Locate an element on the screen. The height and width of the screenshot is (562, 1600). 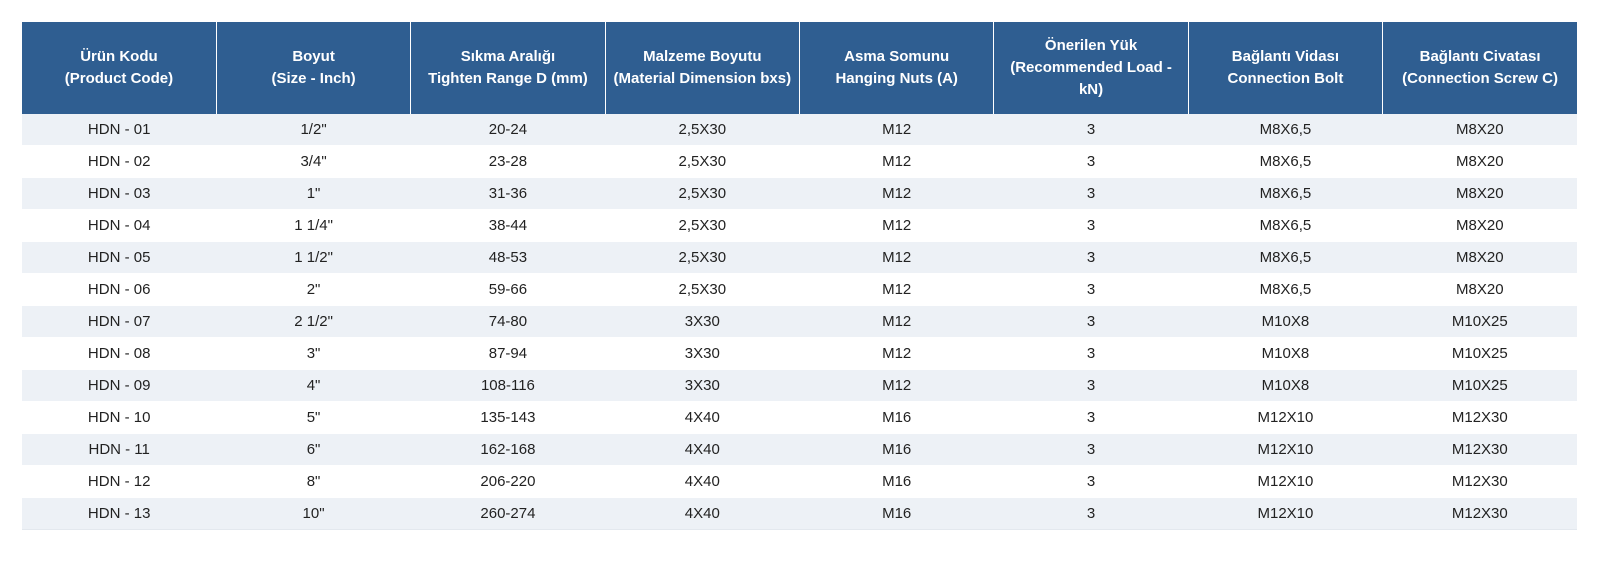
table-row: HDN - 04 1 1/4" 38-44 2,5X30 M12 3 M8X6,5 M8X20 is located at coordinates (799, 225).